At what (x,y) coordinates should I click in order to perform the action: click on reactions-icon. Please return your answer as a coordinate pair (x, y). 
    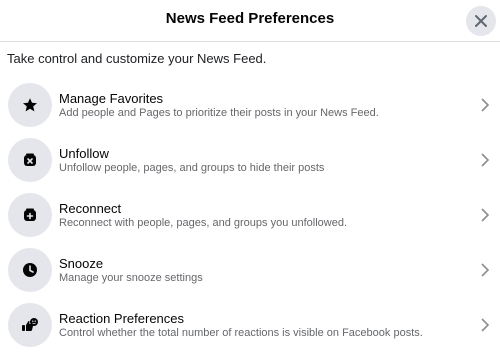
    Looking at the image, I should click on (30, 324).